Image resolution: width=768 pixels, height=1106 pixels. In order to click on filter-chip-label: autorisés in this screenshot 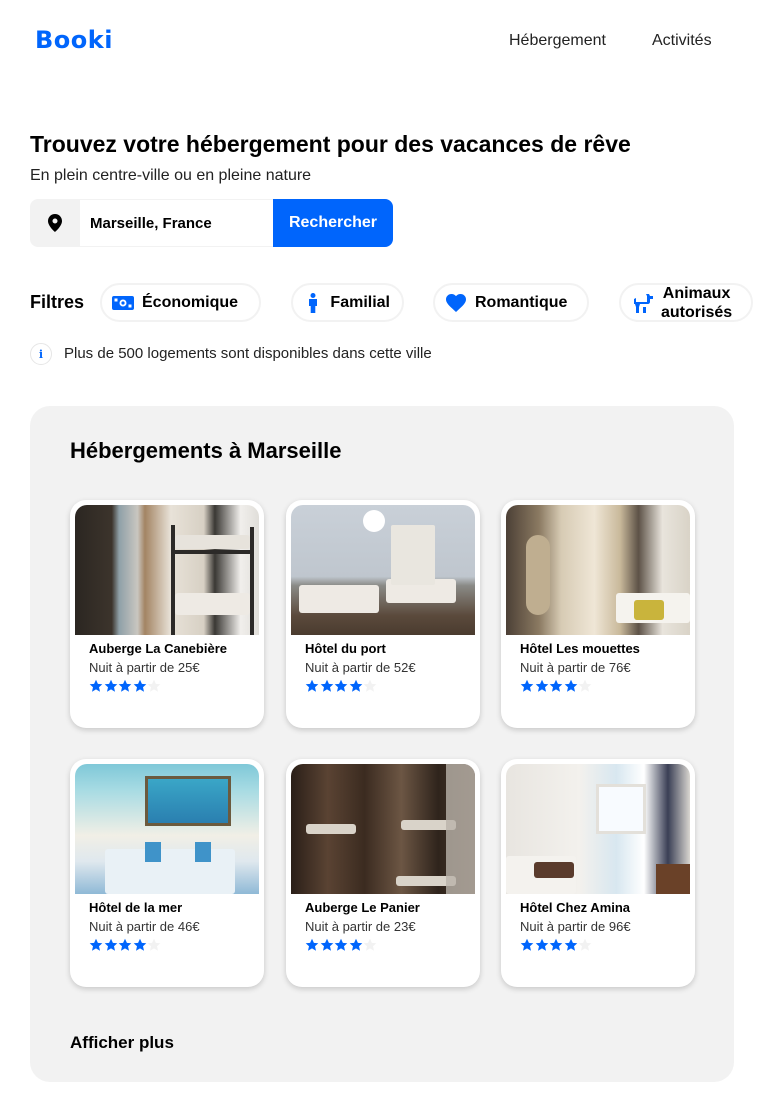, I will do `click(697, 312)`.